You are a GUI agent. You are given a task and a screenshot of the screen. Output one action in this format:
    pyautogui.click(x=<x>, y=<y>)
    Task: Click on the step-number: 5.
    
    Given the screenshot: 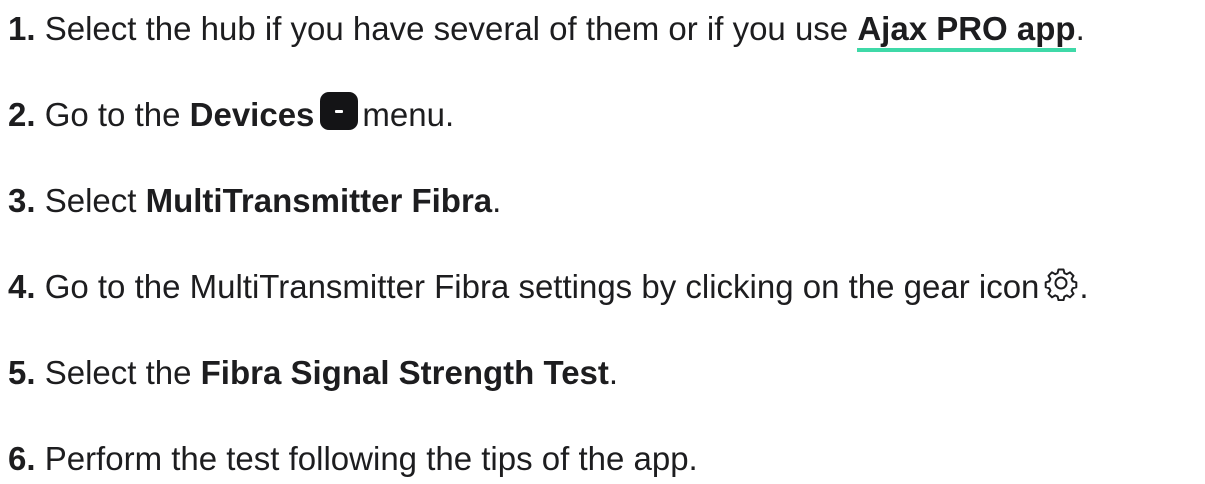 What is the action you would take?
    pyautogui.click(x=22, y=372)
    